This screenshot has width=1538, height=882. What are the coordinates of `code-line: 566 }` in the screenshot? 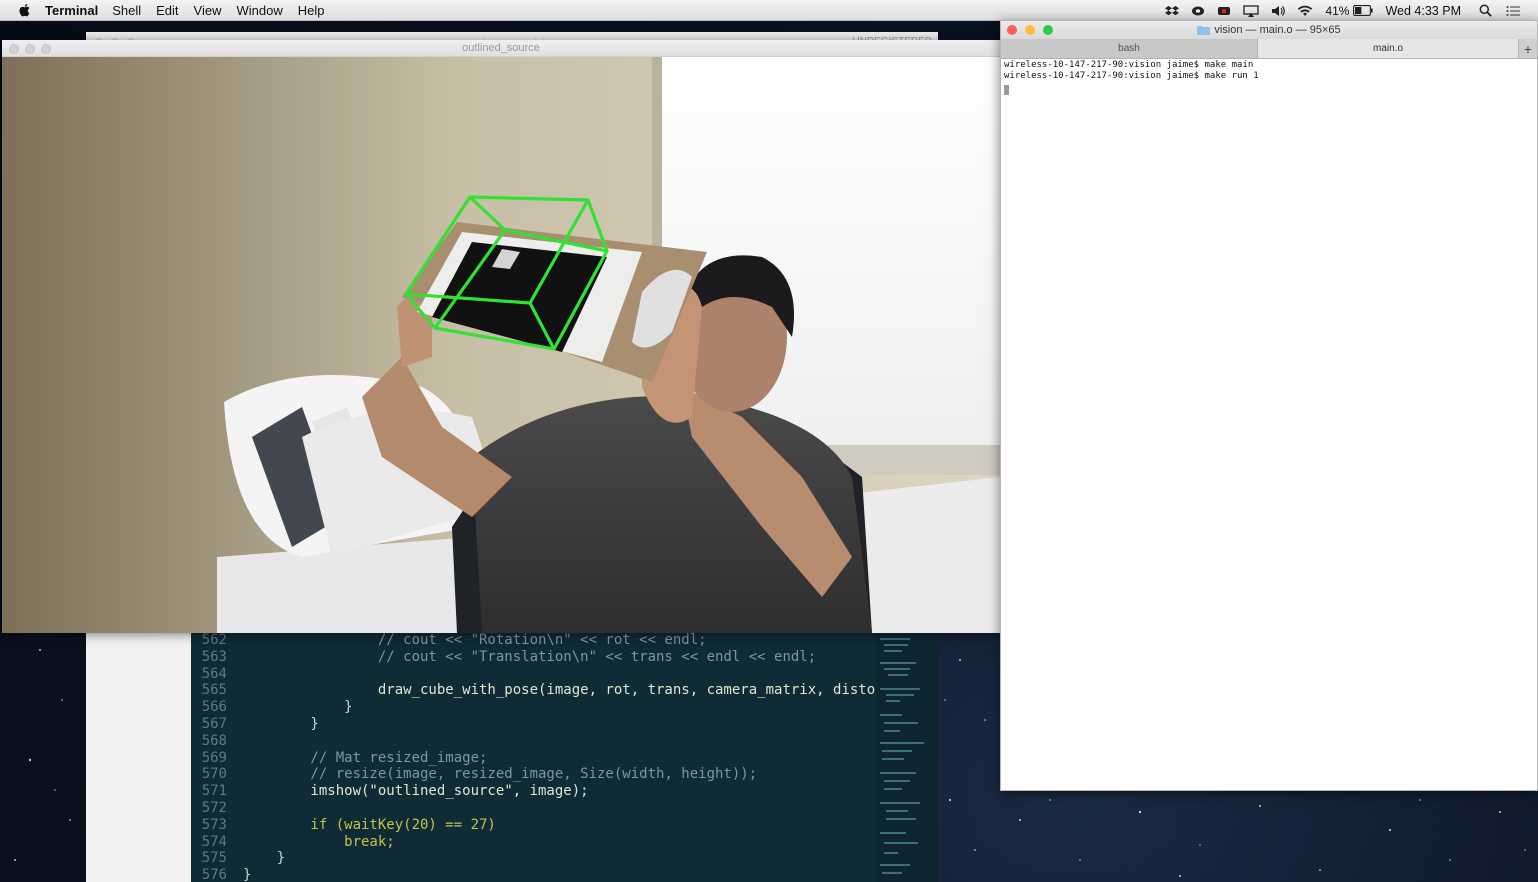 It's located at (277, 707).